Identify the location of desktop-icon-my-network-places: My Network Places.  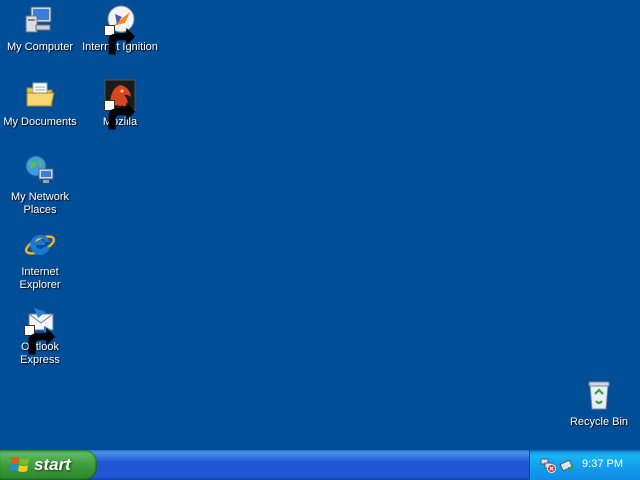
(40, 185).